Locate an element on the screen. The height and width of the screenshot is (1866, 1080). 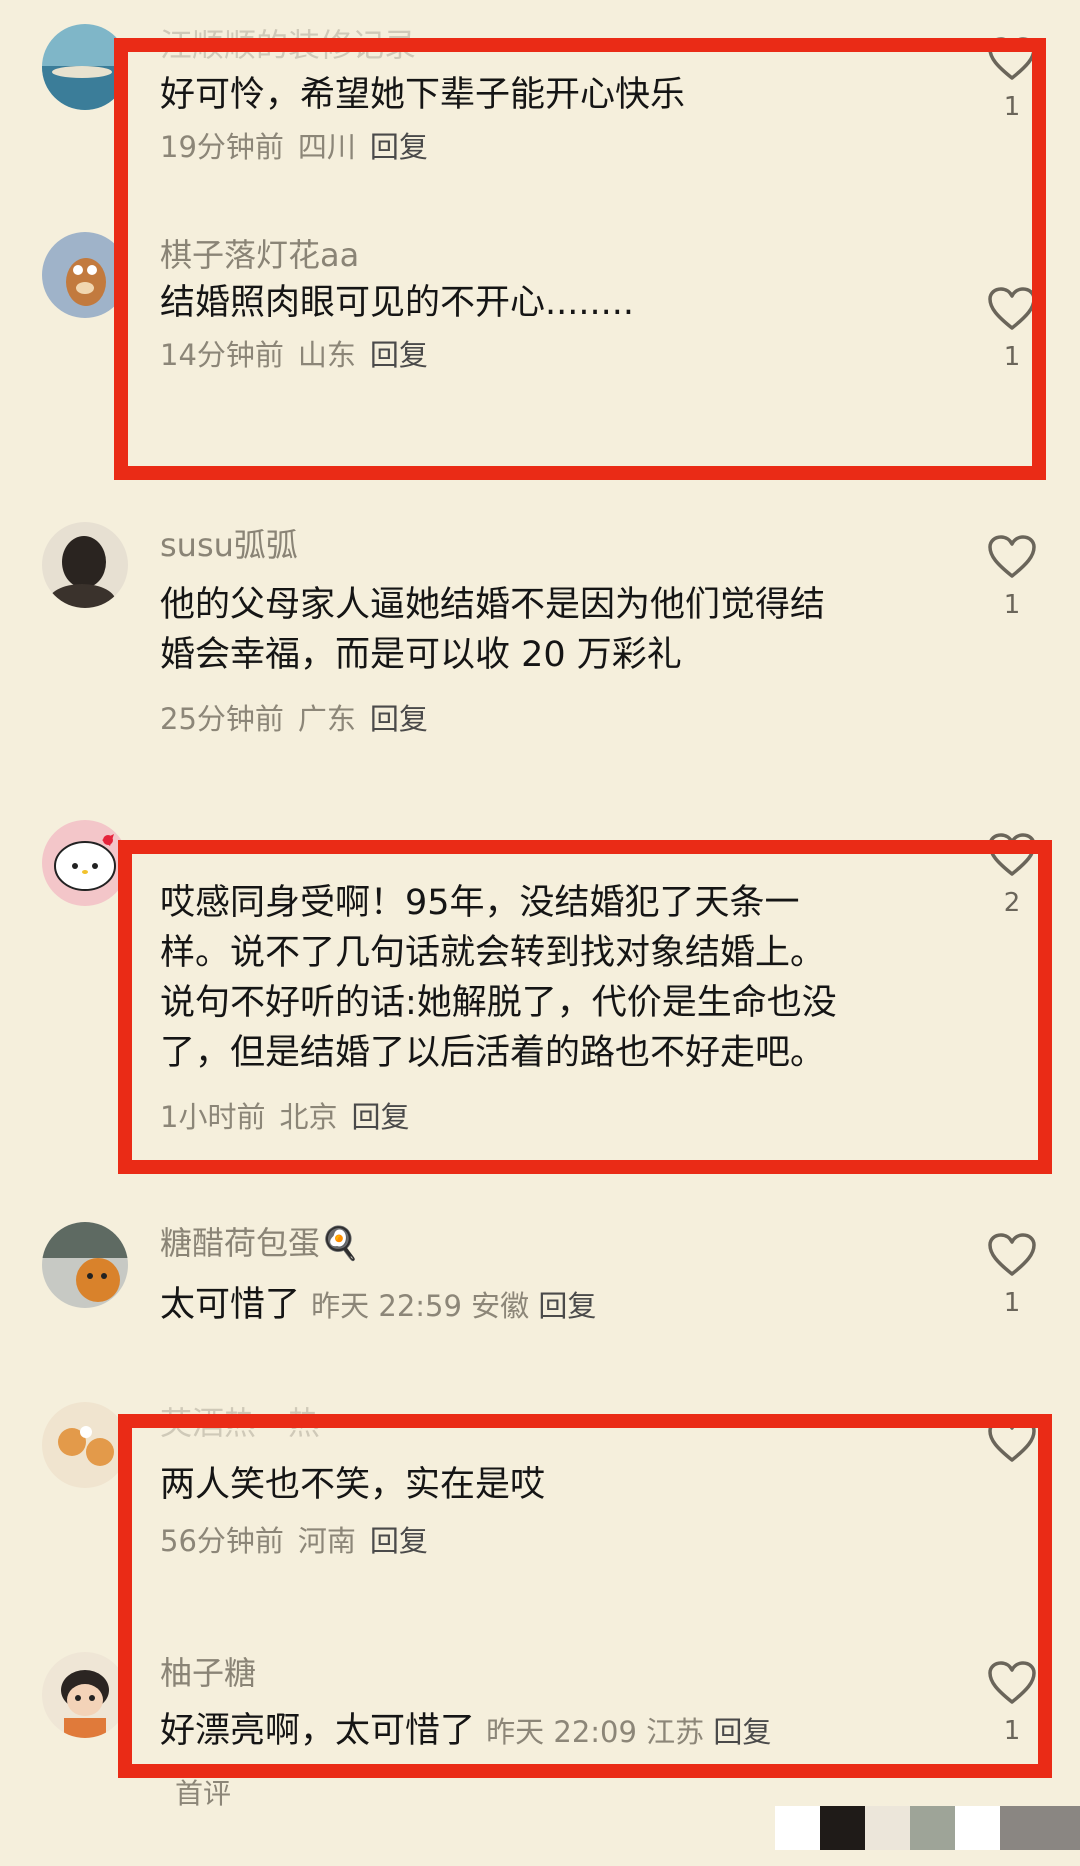
comment-username: 柚子糖 is located at coordinates (208, 1671).